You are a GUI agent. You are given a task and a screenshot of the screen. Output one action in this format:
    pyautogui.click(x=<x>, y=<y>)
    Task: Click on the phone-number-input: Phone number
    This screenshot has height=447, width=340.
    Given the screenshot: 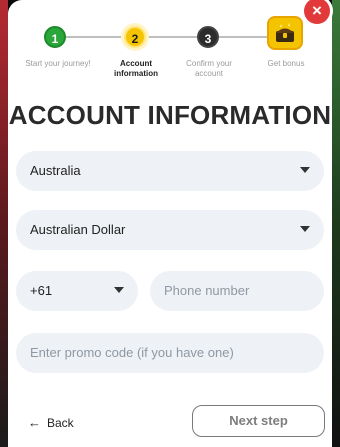 What is the action you would take?
    pyautogui.click(x=237, y=291)
    